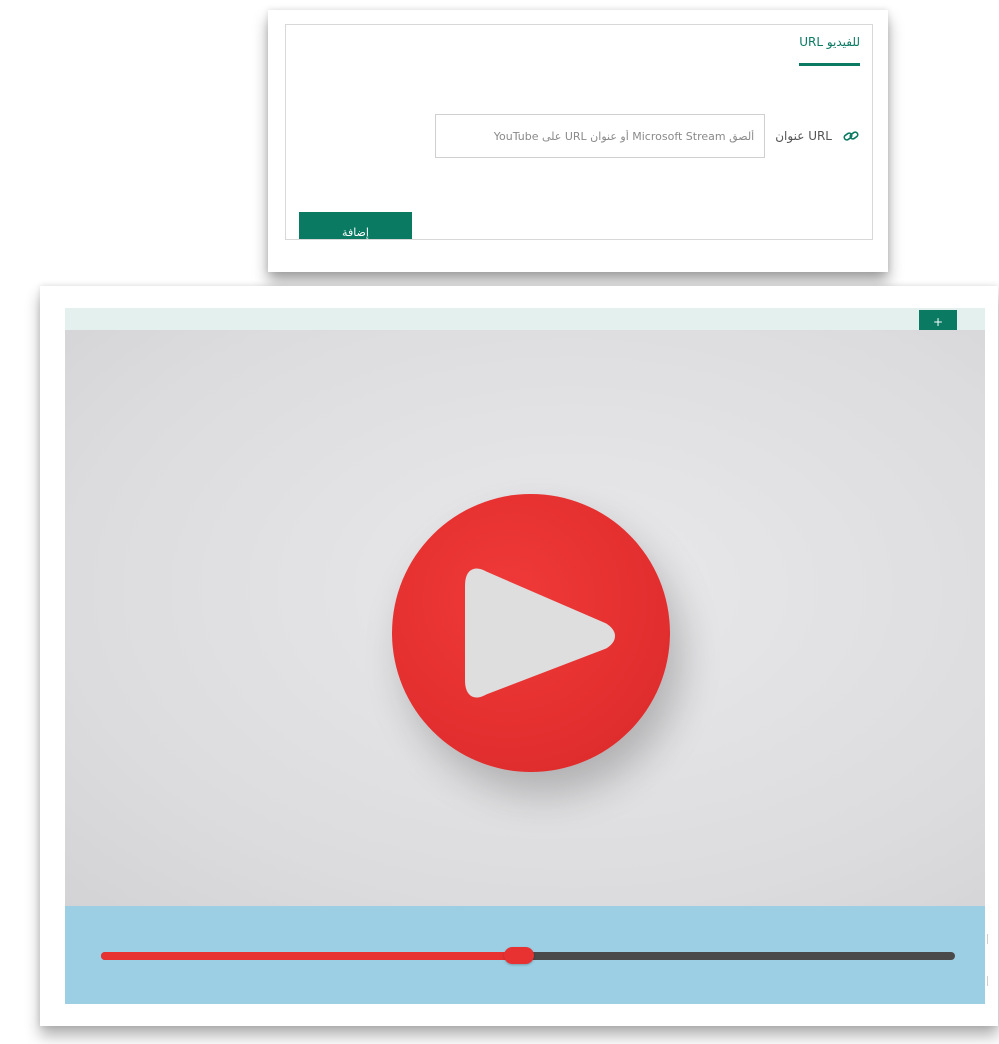 The height and width of the screenshot is (1044, 999). Describe the element at coordinates (803, 136) in the screenshot. I see `url-label: عنوان URL` at that location.